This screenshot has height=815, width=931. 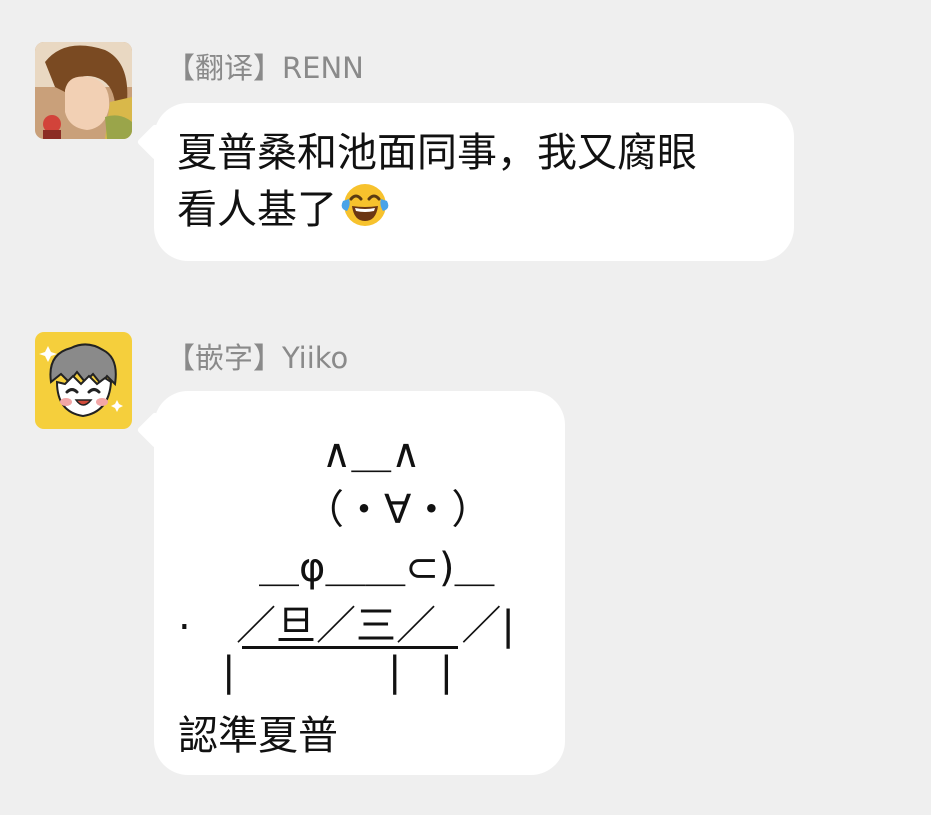 I want to click on message-bubble: 夏普桑和池面同事，我又腐眼 看人基了, so click(x=474, y=182).